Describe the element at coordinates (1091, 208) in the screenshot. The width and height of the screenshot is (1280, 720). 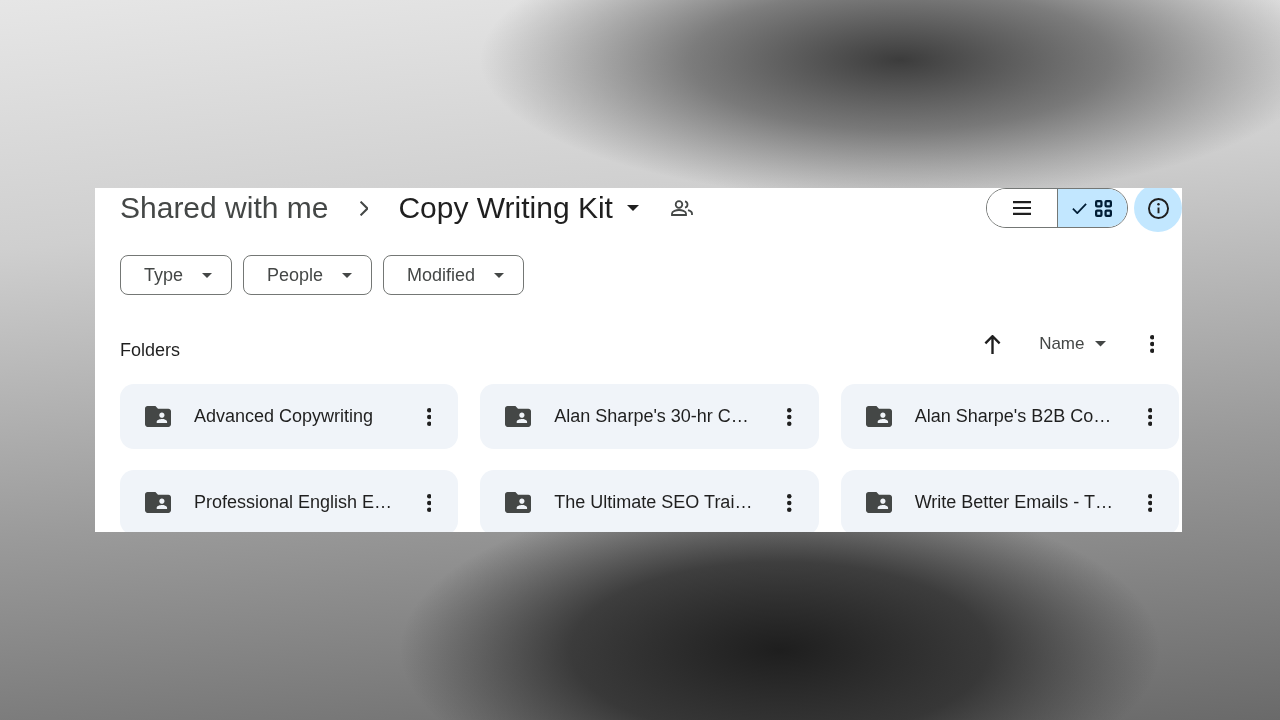
I see `grid-view-button` at that location.